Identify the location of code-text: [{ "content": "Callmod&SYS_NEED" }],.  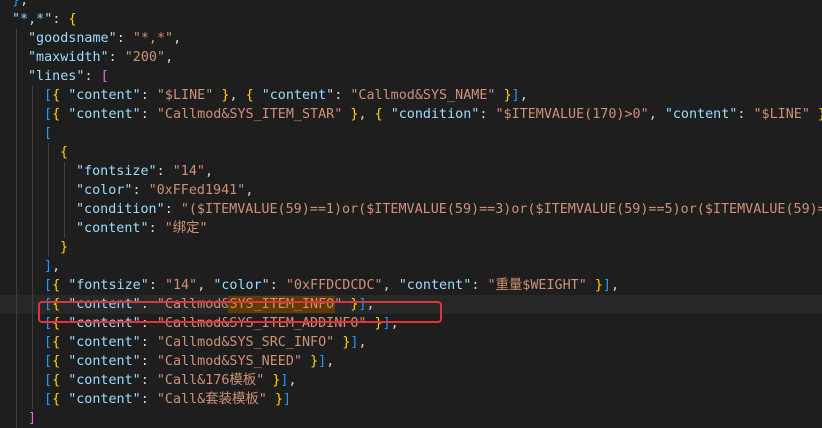
(189, 361).